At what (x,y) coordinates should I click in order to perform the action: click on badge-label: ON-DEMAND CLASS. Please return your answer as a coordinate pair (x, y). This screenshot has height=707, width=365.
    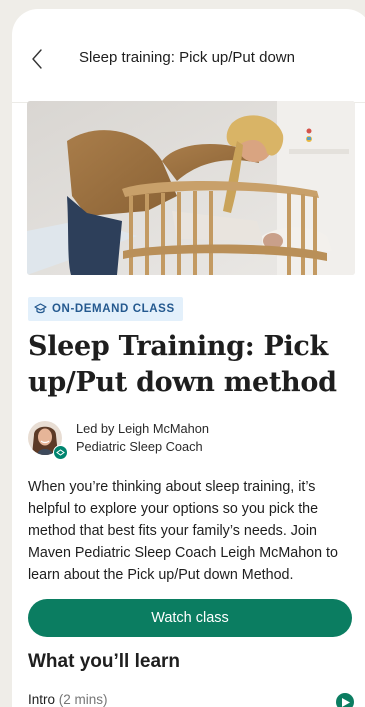
    Looking at the image, I should click on (113, 309).